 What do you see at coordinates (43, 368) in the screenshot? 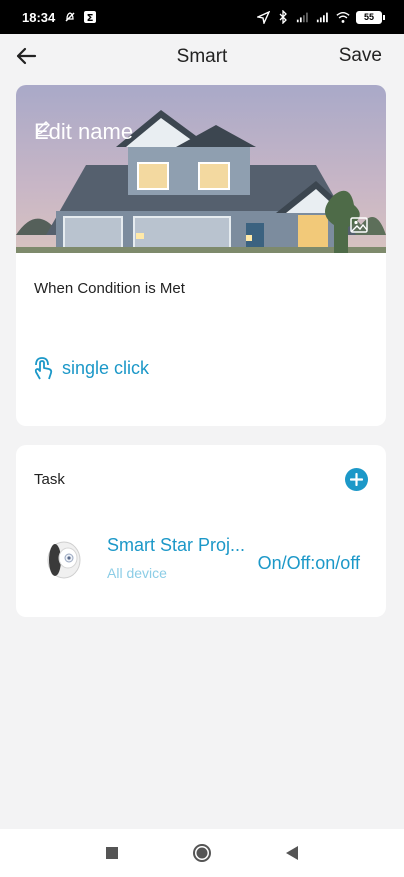
I see `touch-icon` at bounding box center [43, 368].